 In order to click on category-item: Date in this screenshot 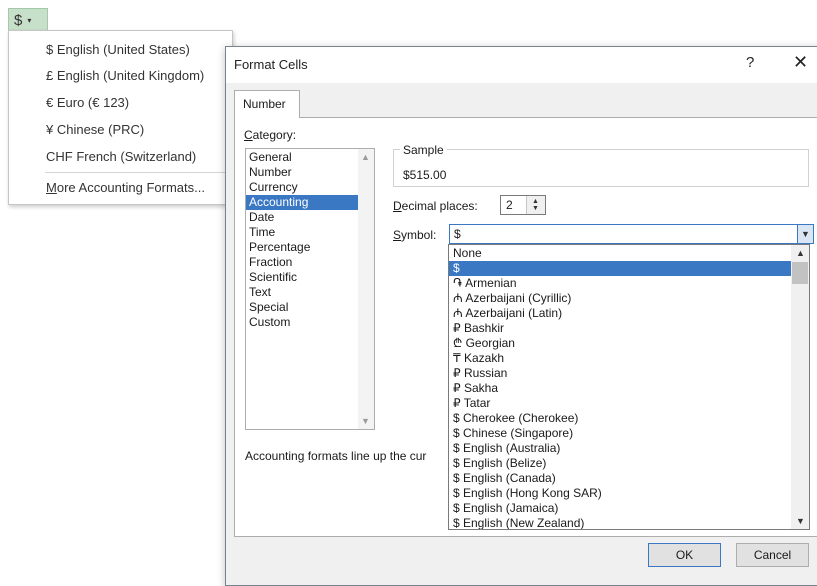, I will do `click(304, 217)`.